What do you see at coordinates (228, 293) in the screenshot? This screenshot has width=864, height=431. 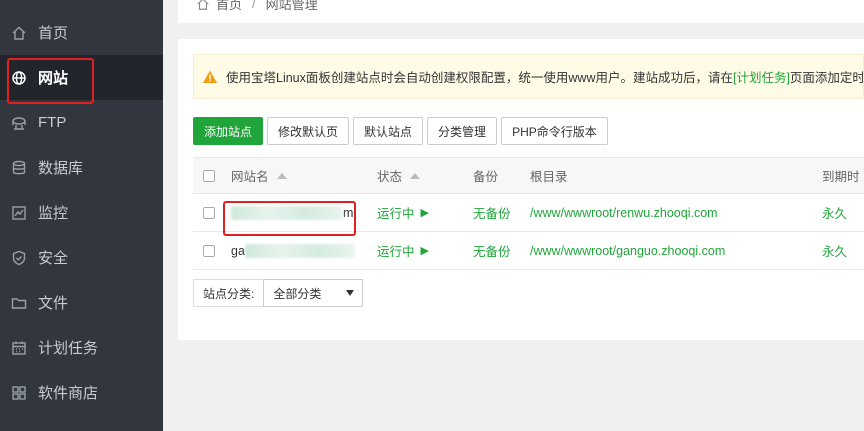 I see `filter-label: 站点分类:` at bounding box center [228, 293].